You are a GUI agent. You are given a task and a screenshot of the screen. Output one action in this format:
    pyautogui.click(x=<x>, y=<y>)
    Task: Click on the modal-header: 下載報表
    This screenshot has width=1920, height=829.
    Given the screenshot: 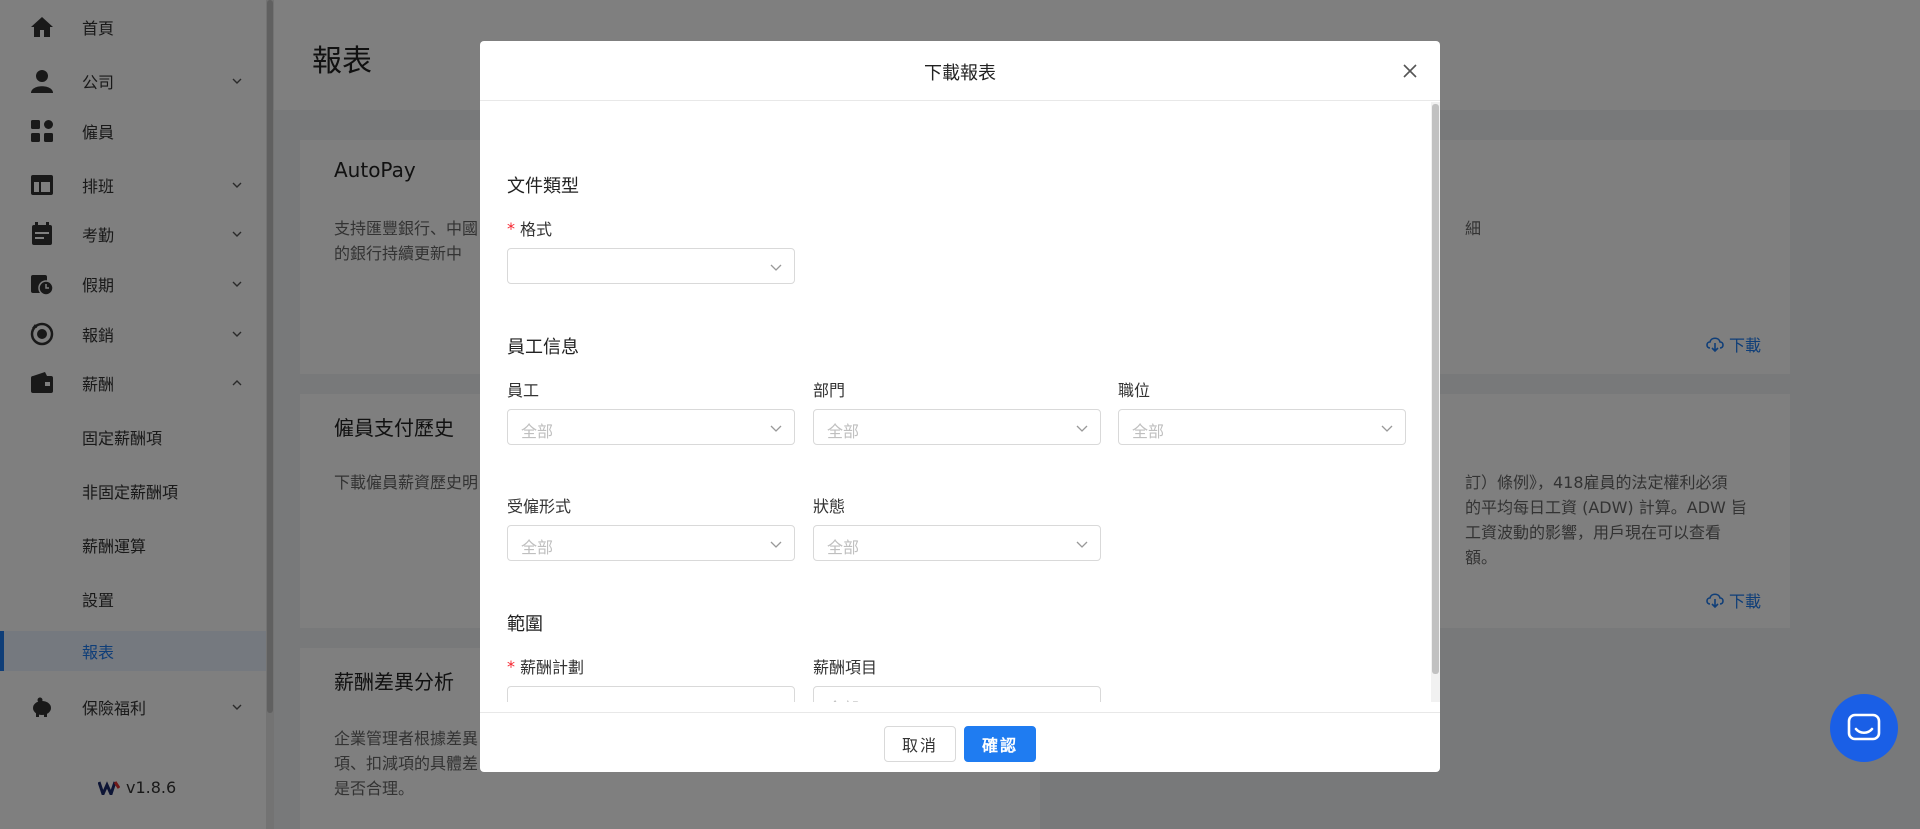 What is the action you would take?
    pyautogui.click(x=960, y=71)
    